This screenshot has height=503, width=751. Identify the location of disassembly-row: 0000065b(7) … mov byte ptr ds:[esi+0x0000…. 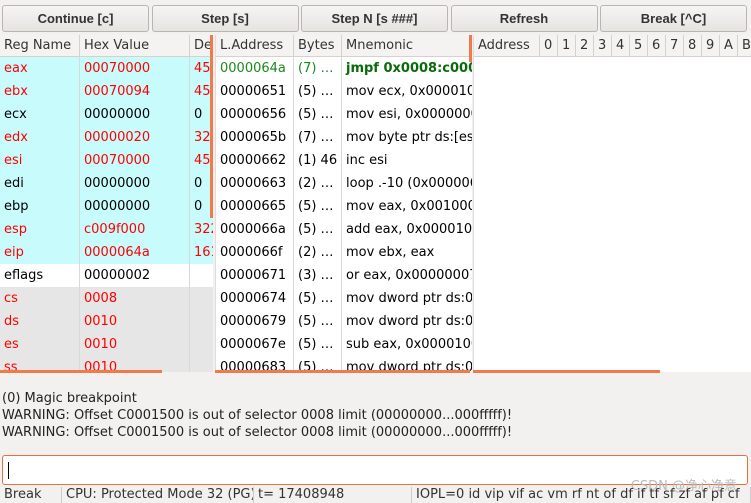
(344, 137).